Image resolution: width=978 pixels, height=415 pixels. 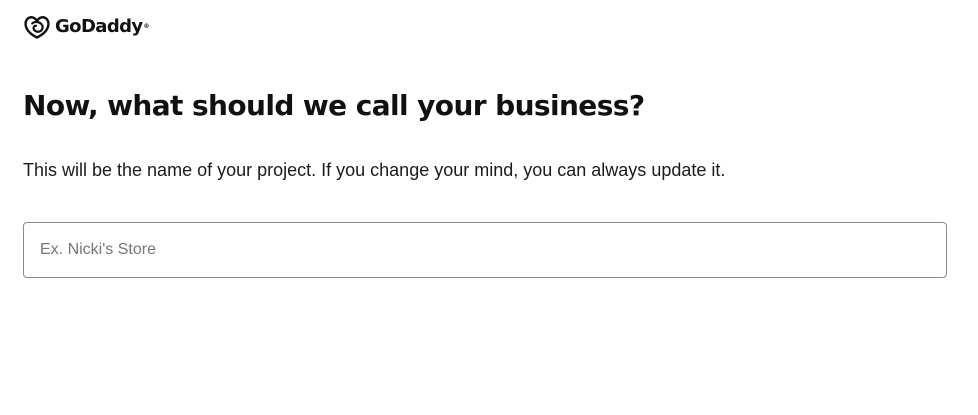 I want to click on godaddy-logo-icon, so click(x=37, y=27).